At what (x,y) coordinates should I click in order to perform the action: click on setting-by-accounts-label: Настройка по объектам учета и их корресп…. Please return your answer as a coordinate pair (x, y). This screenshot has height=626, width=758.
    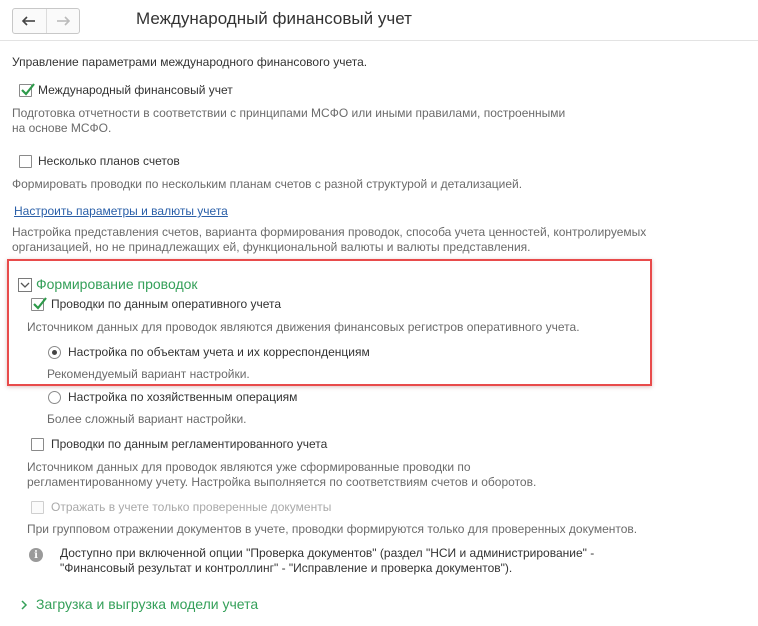
    Looking at the image, I should click on (219, 352).